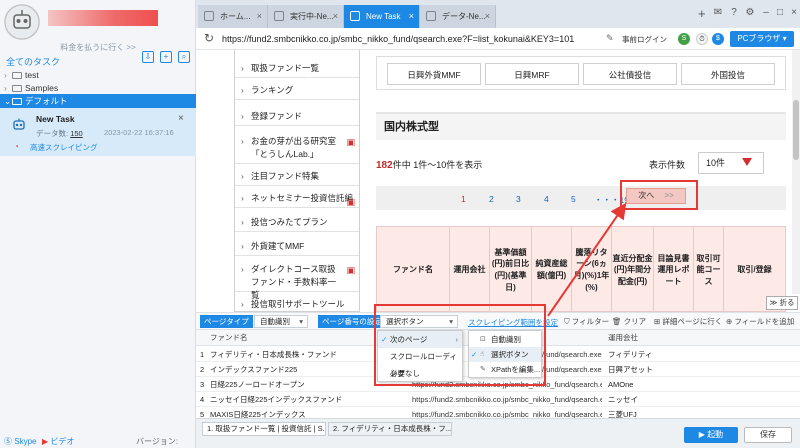  I want to click on sidebar-item-seminar: ネットセミナー投資信託編▣, so click(297, 198).